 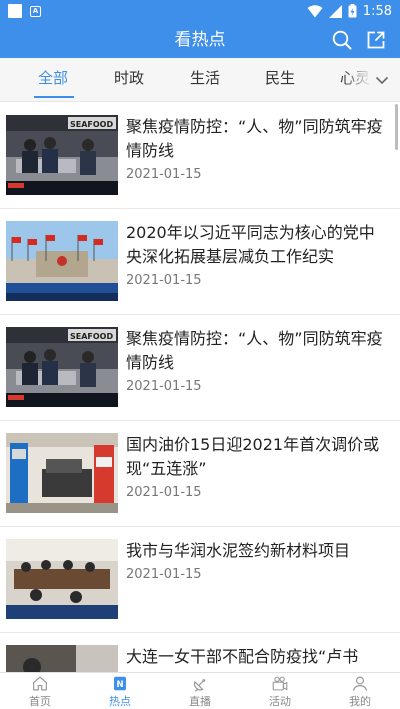 I want to click on battery-icon, so click(x=352, y=11).